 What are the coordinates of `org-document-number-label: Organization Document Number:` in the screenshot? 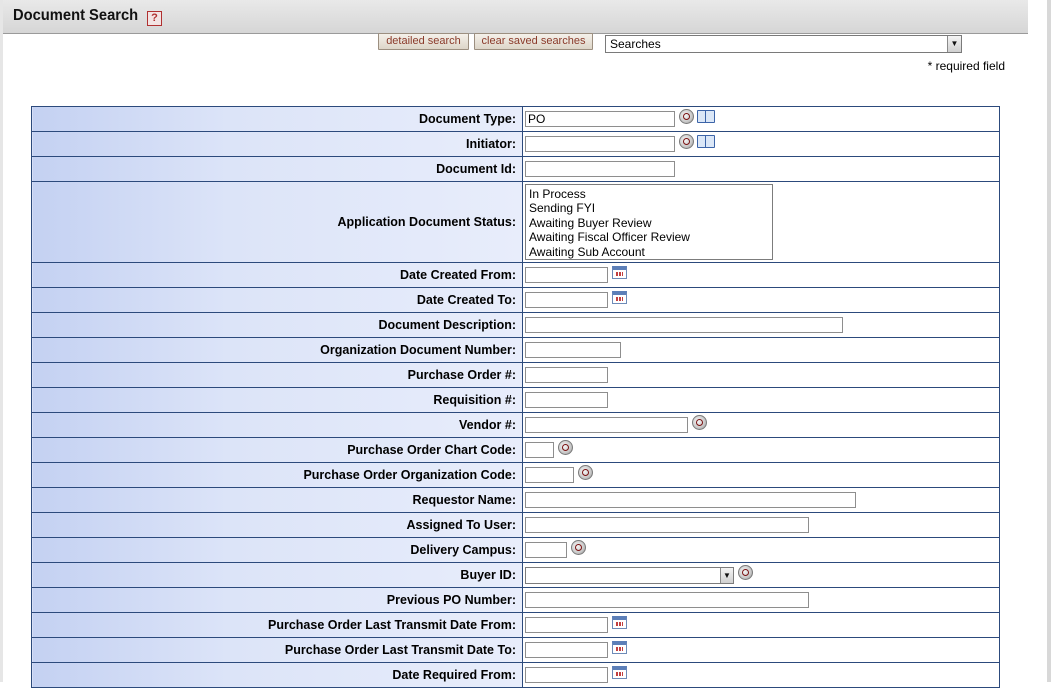 It's located at (277, 350).